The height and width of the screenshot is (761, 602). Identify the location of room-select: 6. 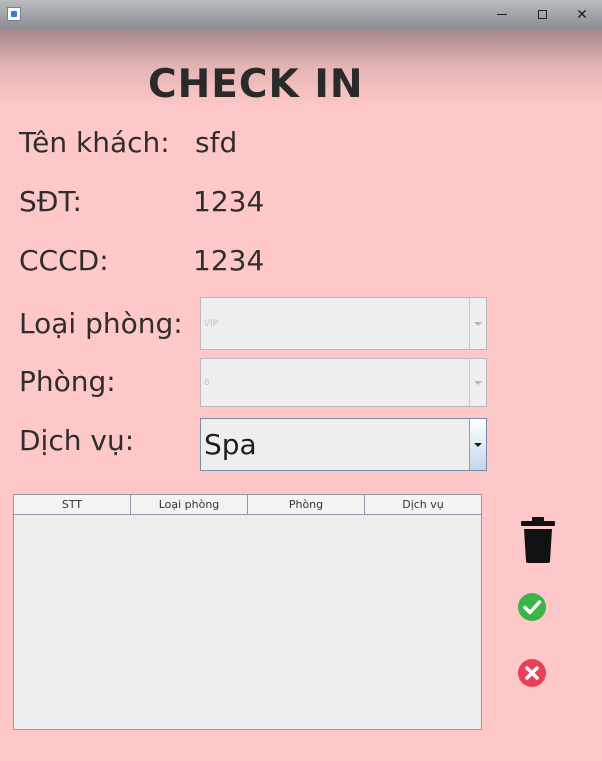
(343, 382).